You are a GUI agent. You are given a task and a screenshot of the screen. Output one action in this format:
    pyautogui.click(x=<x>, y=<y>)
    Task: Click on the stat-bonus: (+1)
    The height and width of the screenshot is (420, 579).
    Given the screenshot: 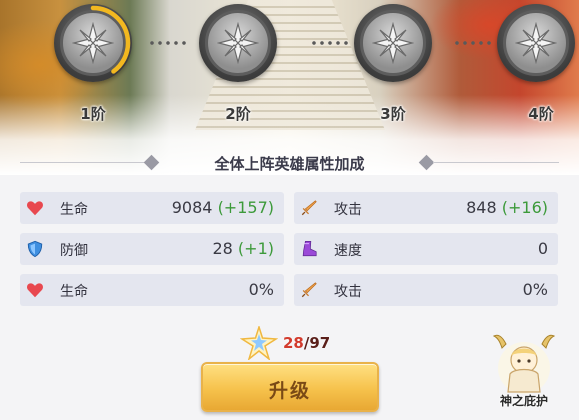 What is the action you would take?
    pyautogui.click(x=255, y=248)
    